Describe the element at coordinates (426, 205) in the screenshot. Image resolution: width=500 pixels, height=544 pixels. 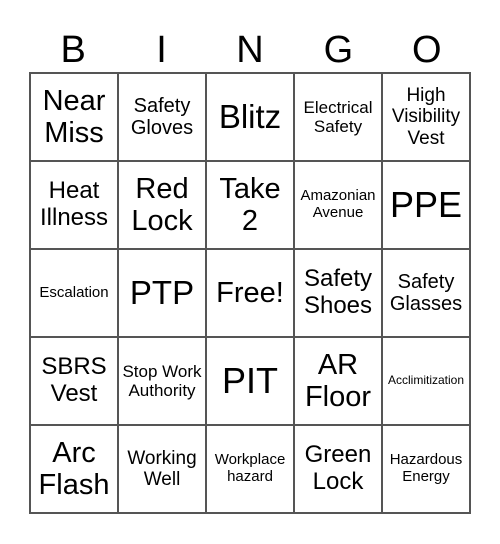
I see `bingo-cell: PPE` at that location.